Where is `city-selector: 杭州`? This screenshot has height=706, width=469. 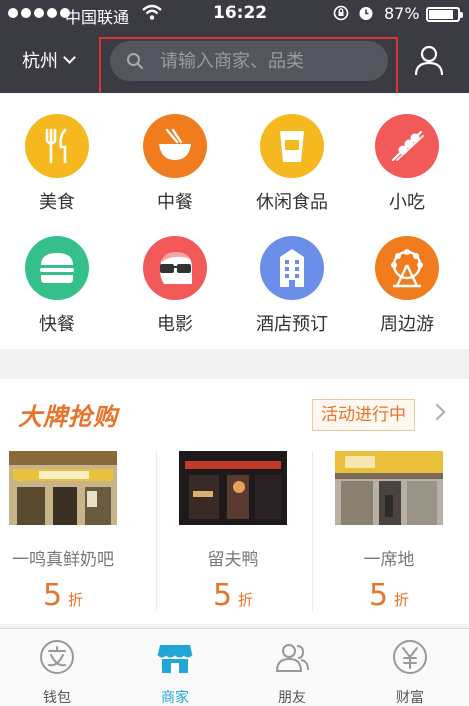 city-selector: 杭州 is located at coordinates (49, 60).